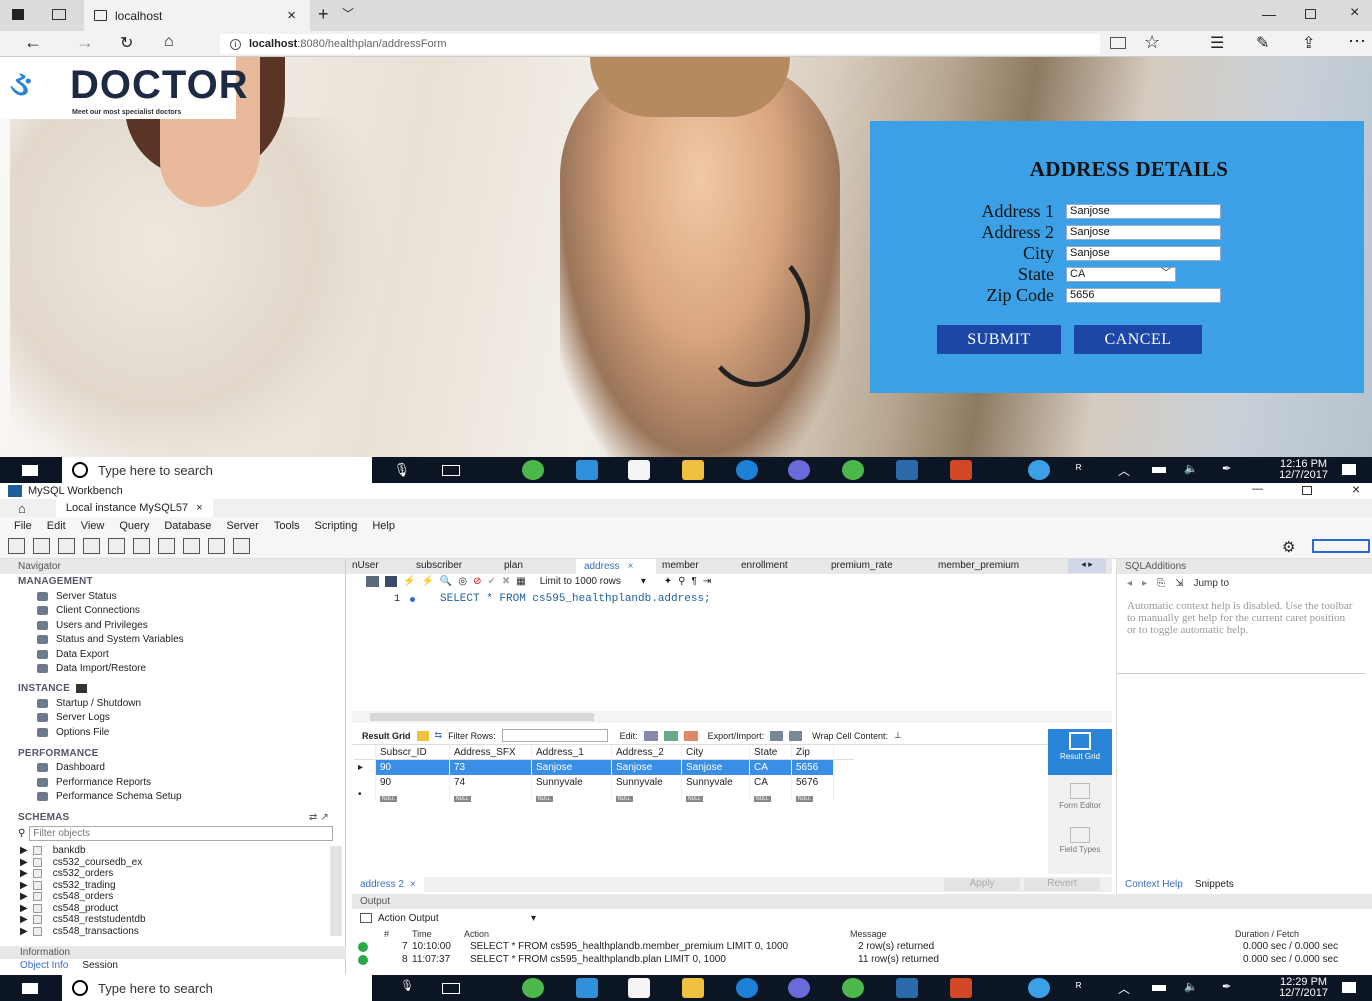  What do you see at coordinates (1159, 988) in the screenshot?
I see `battery-icon` at bounding box center [1159, 988].